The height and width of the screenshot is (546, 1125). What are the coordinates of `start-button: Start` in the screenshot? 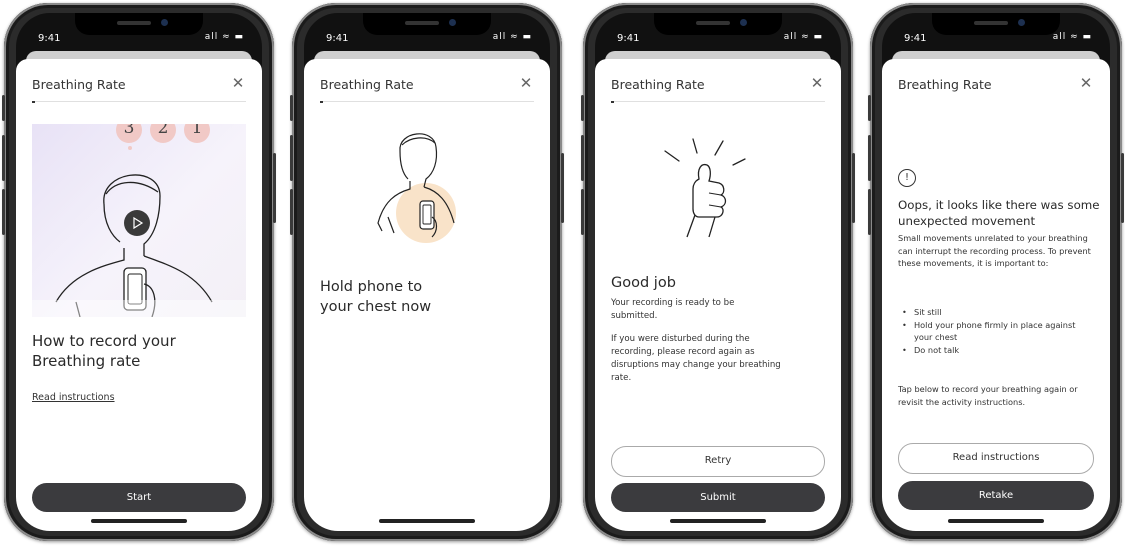 It's located at (139, 497).